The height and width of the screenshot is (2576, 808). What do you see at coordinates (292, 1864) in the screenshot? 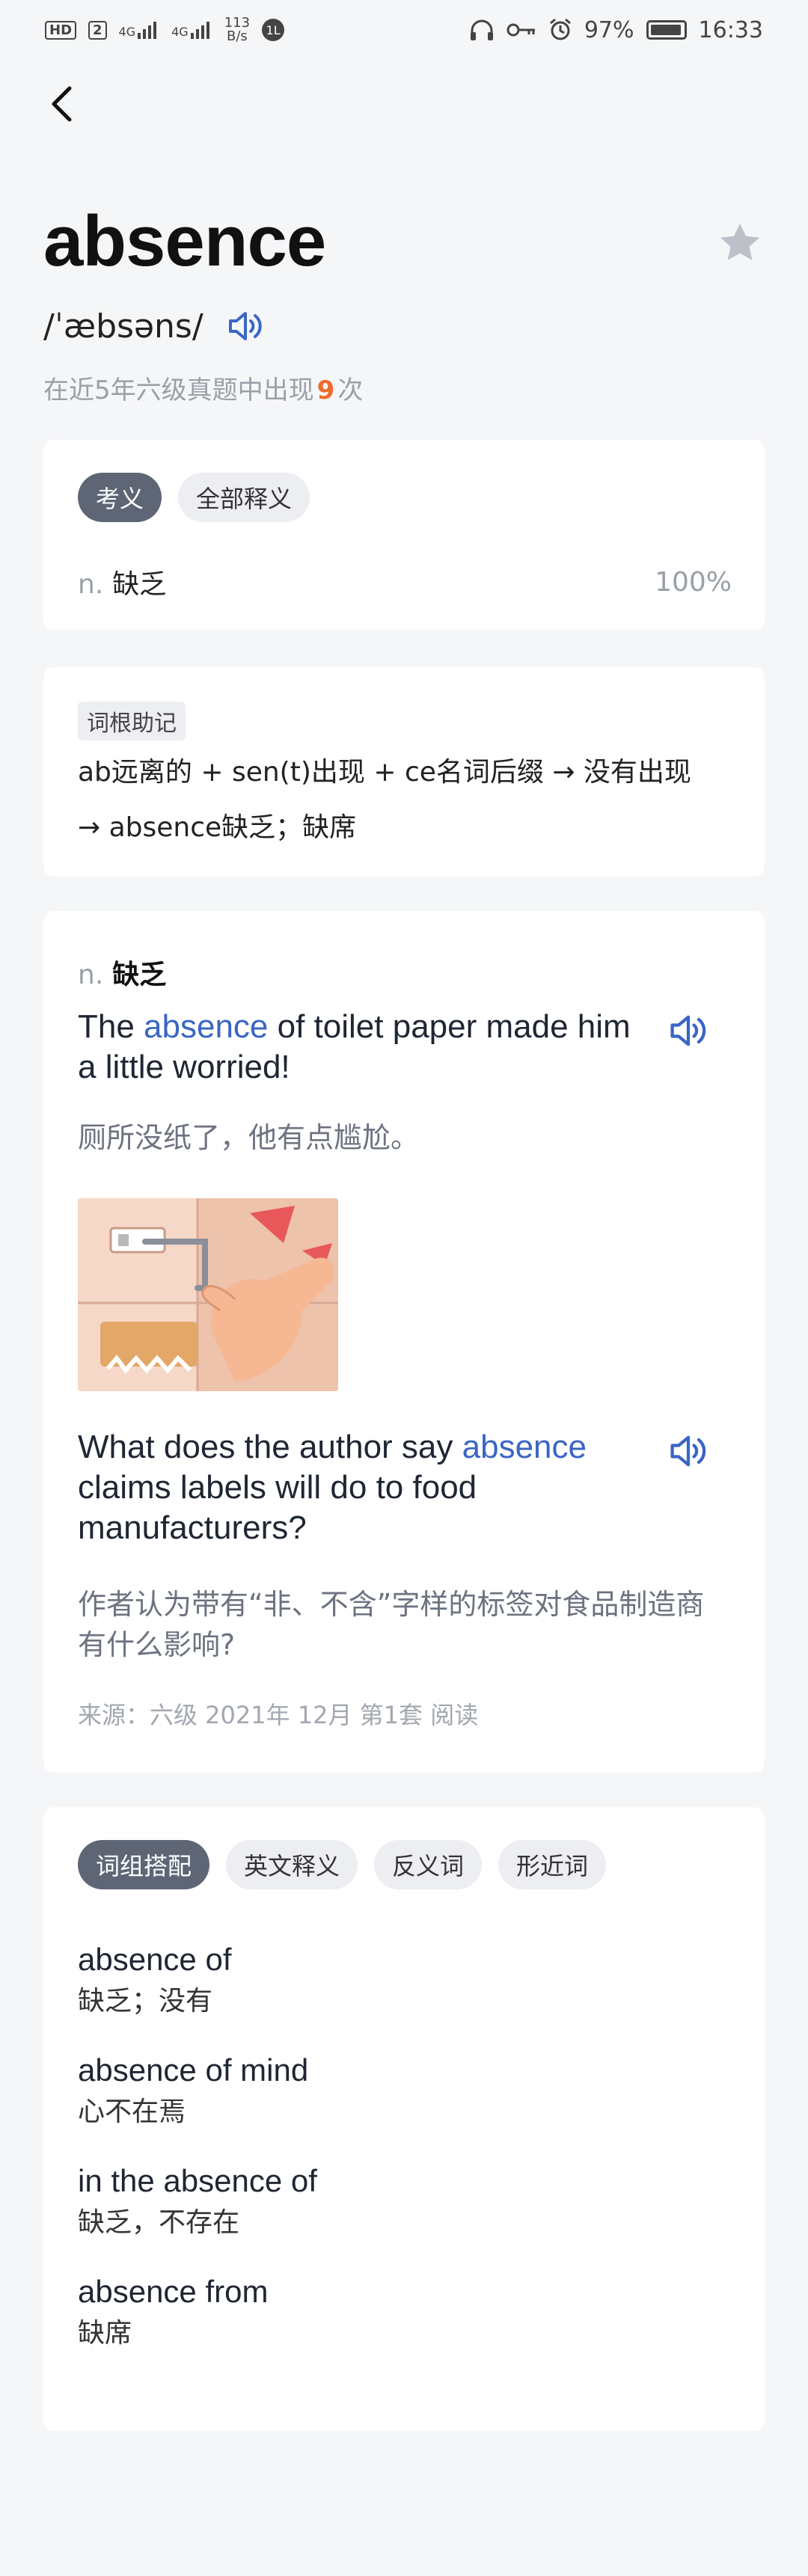
I see `tab-english-definition: 英文释义` at bounding box center [292, 1864].